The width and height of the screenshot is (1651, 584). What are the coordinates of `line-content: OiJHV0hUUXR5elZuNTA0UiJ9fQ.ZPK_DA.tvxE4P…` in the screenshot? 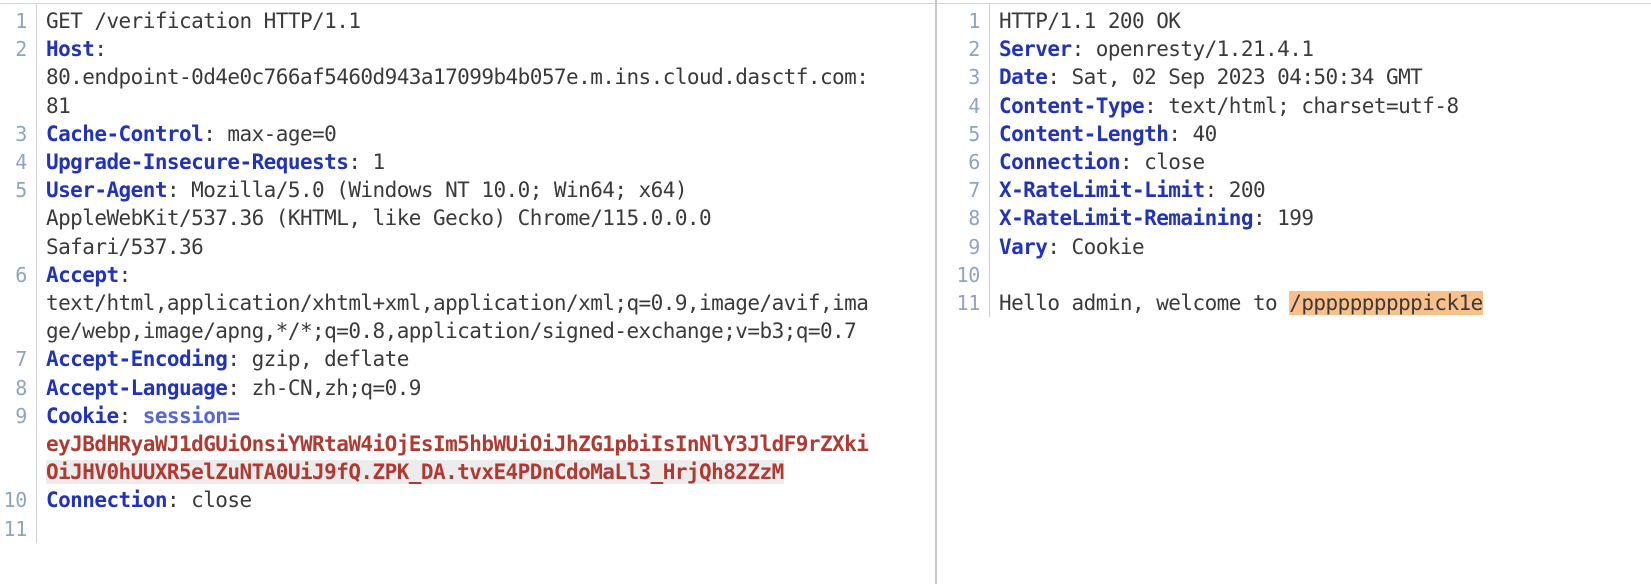 It's located at (485, 472).